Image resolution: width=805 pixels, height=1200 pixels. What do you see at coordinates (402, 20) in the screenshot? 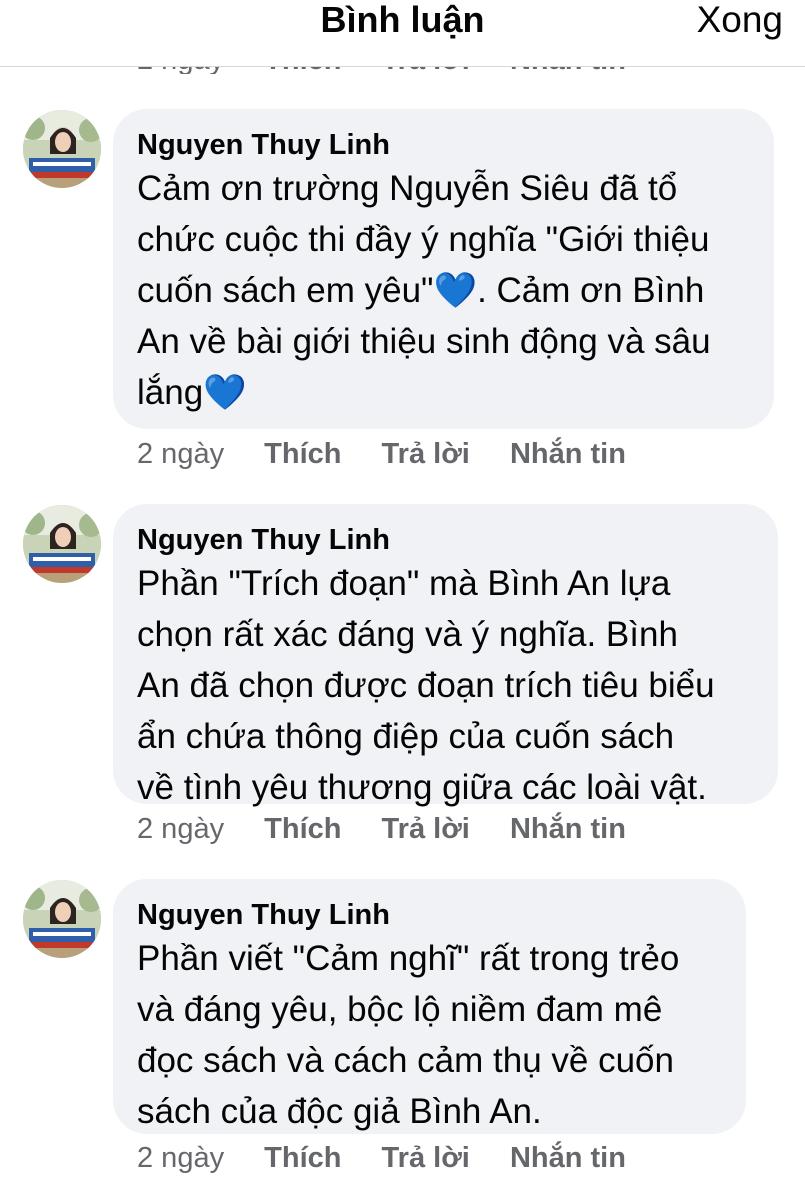
I see `page-title: Bình luận` at bounding box center [402, 20].